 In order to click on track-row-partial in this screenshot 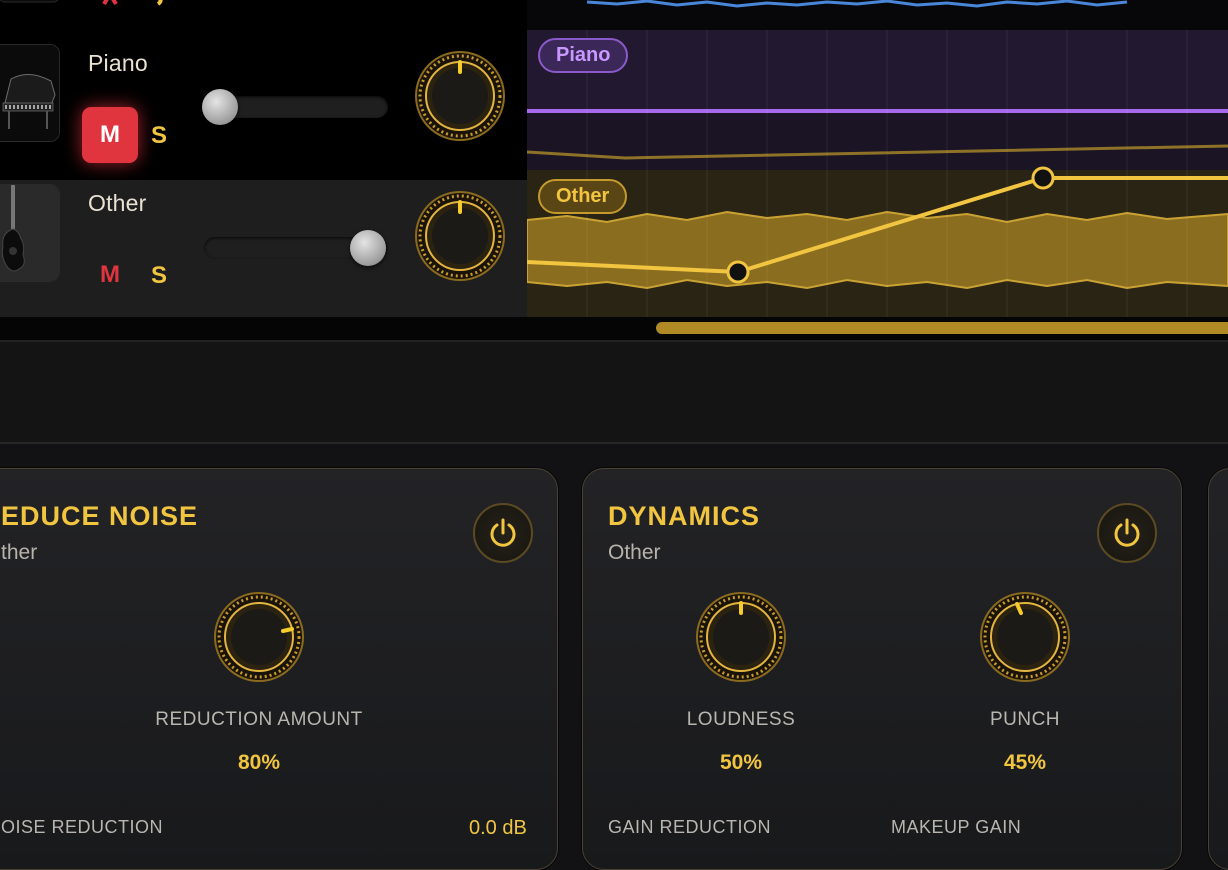, I will do `click(263, 15)`.